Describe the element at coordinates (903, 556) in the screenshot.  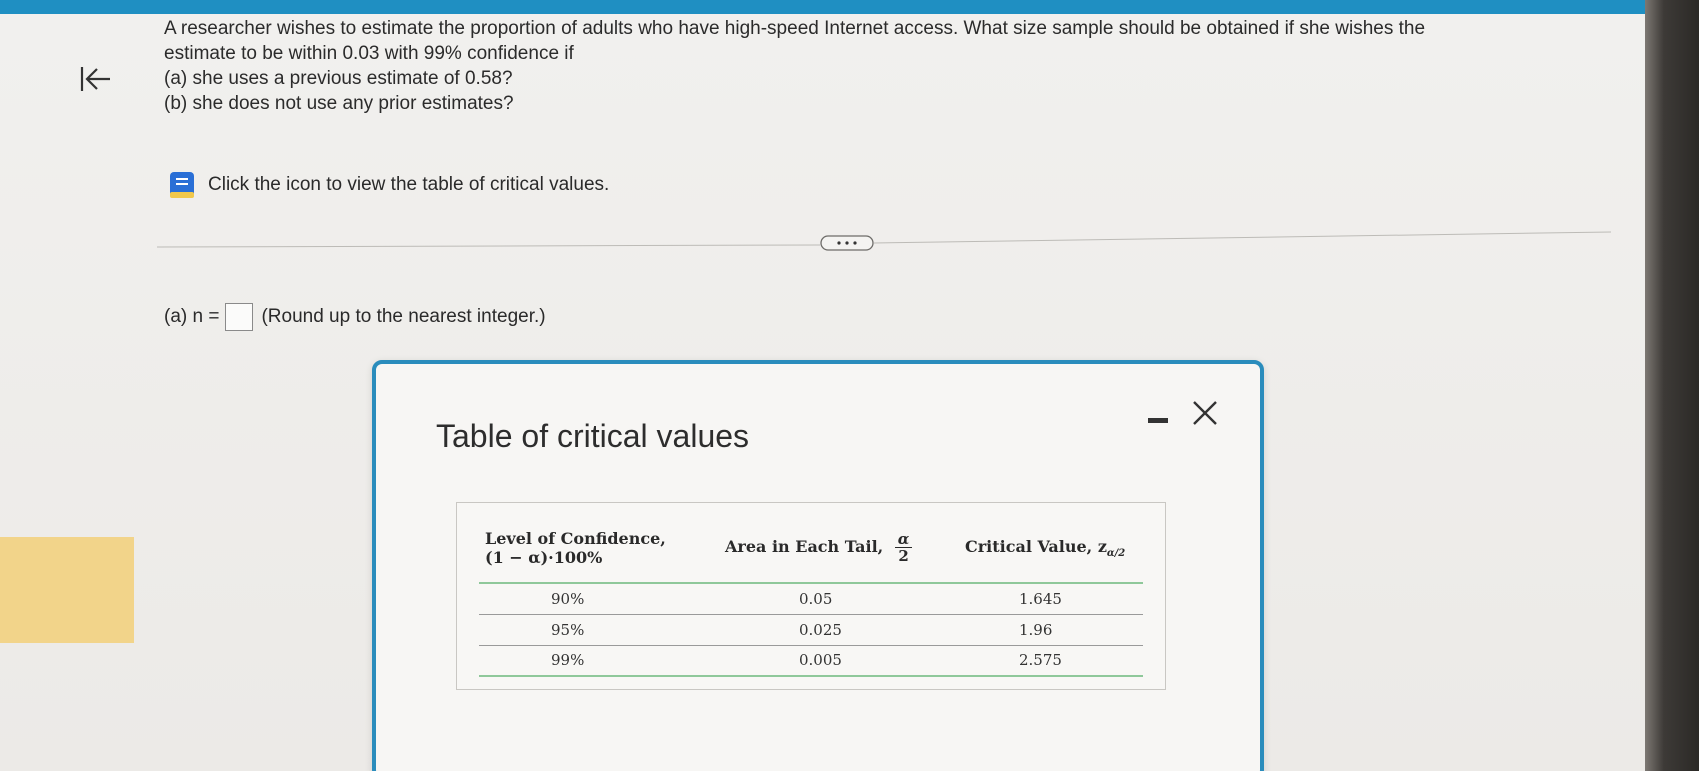
I see `fraction-denominator: 2` at that location.